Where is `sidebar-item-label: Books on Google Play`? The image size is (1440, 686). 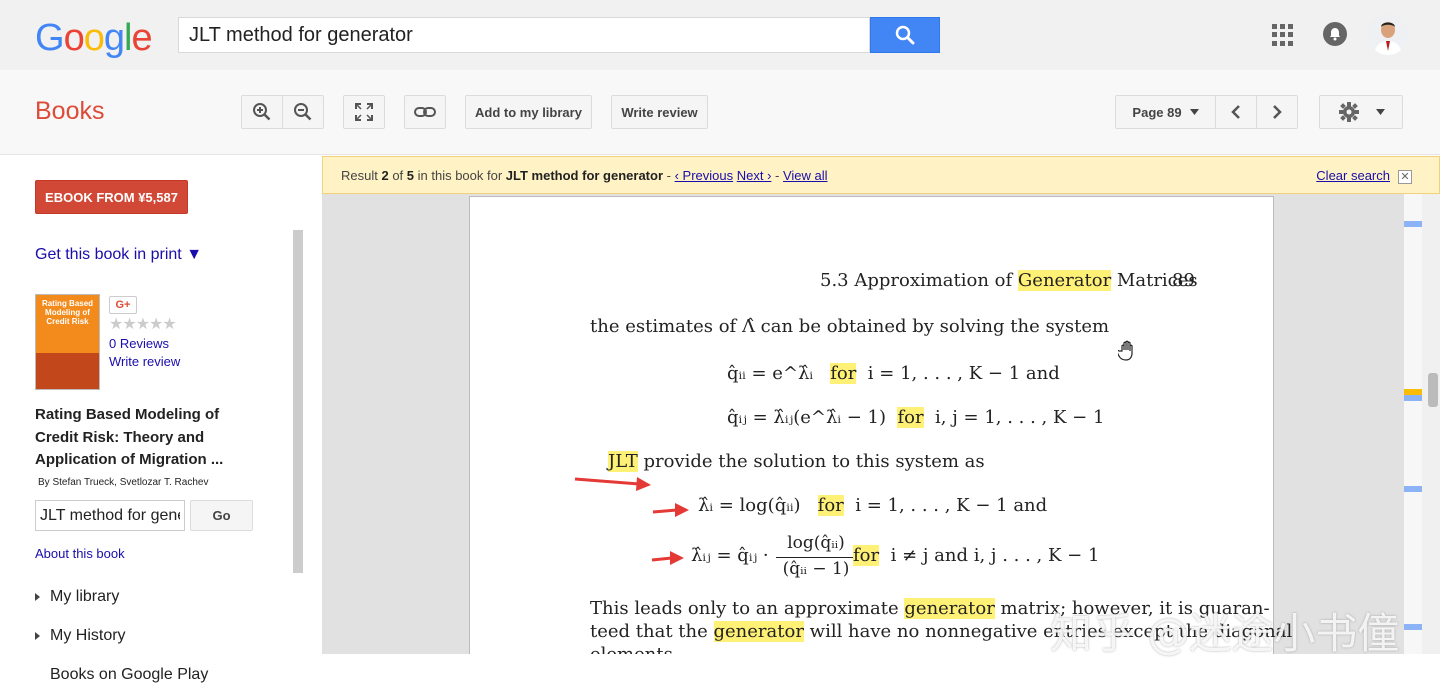
sidebar-item-label: Books on Google Play is located at coordinates (129, 674).